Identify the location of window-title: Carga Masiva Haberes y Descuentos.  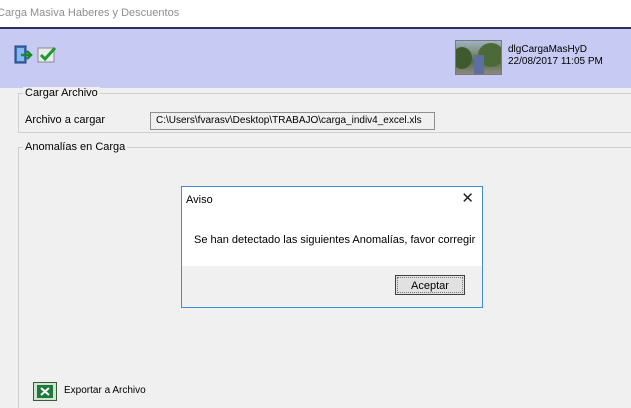
(90, 13).